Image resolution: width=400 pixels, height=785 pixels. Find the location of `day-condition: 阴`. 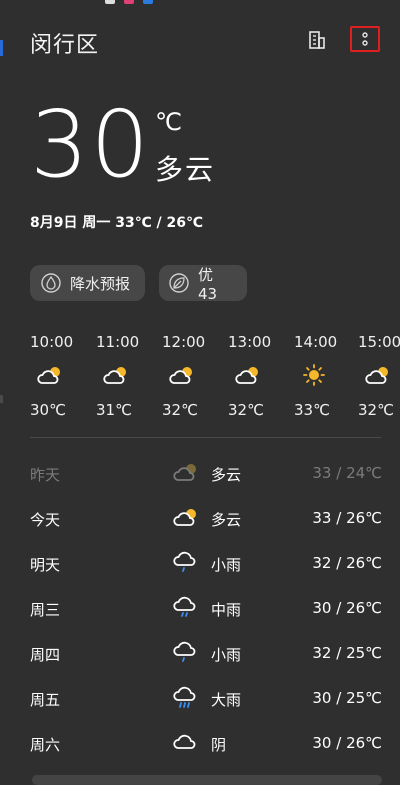

day-condition: 阴 is located at coordinates (219, 745).